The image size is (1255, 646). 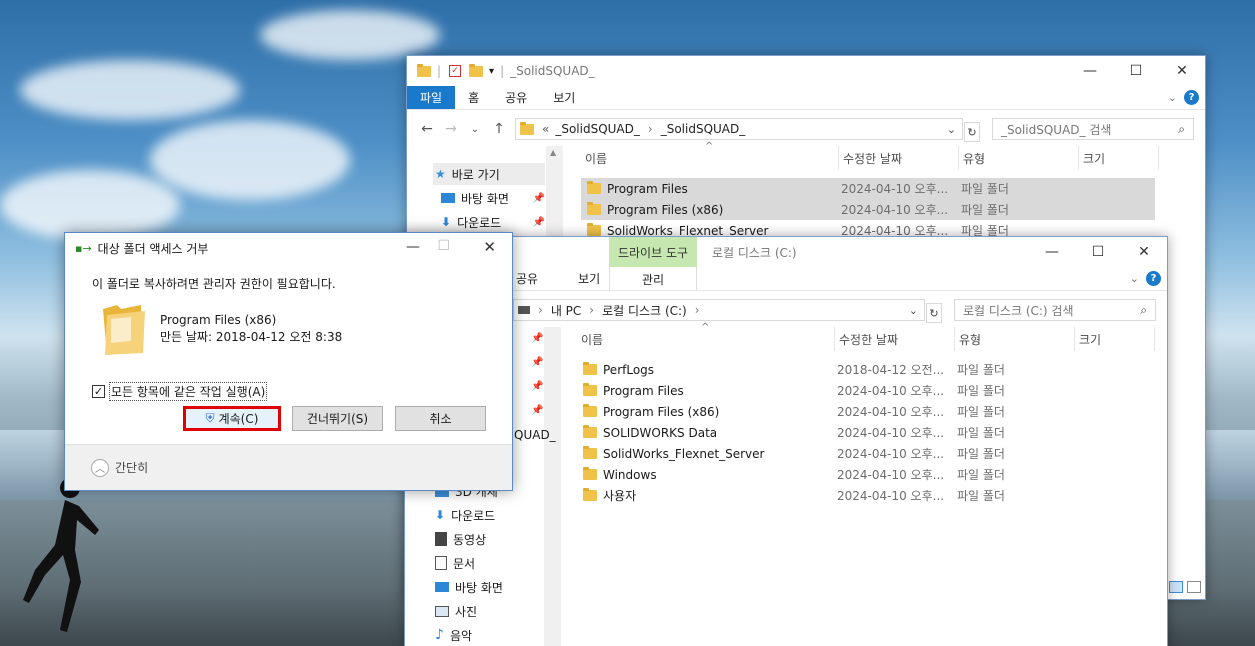 I want to click on title-bar: | ✓ ▾ | _SolidSQUAD_ — ☐ ✕, so click(x=806, y=71).